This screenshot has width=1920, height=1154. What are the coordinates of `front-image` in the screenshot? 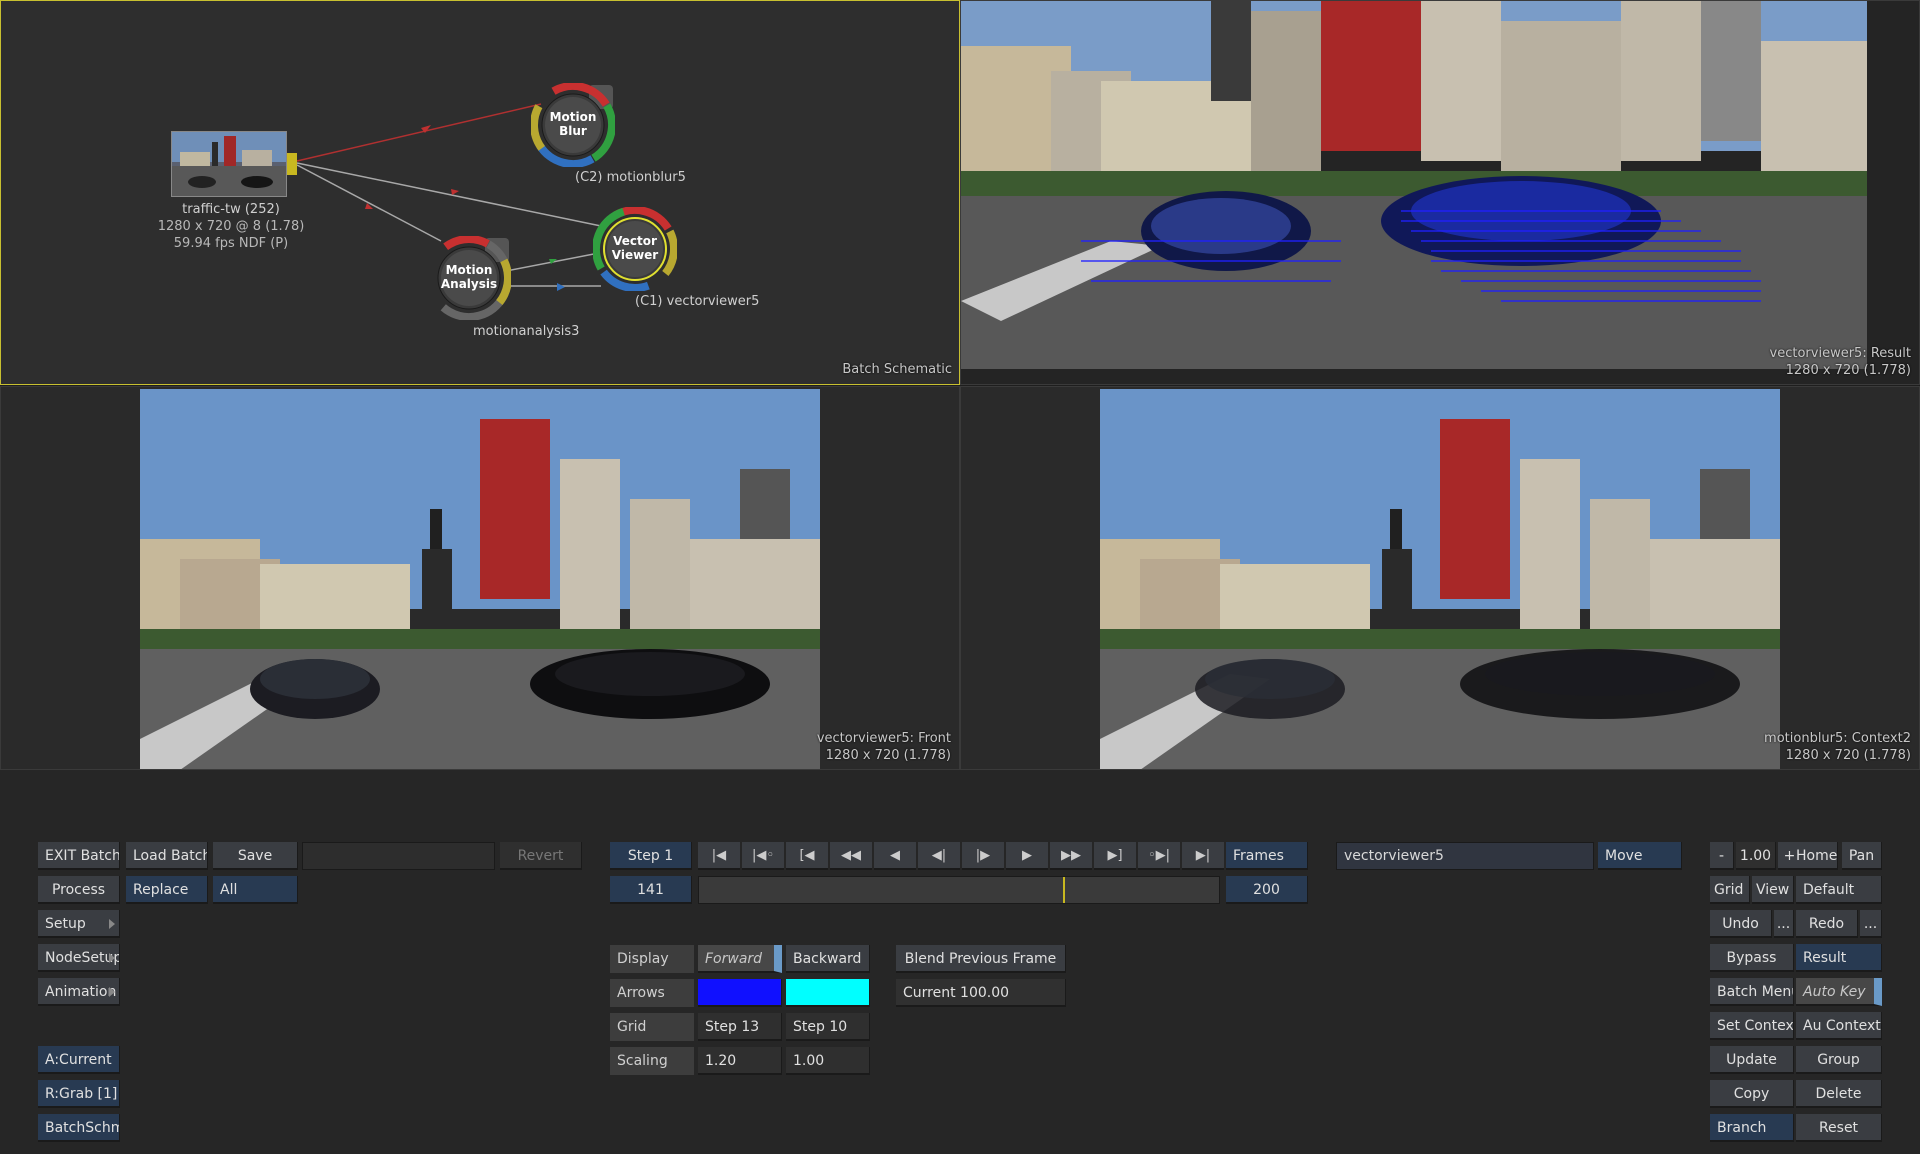 It's located at (480, 579).